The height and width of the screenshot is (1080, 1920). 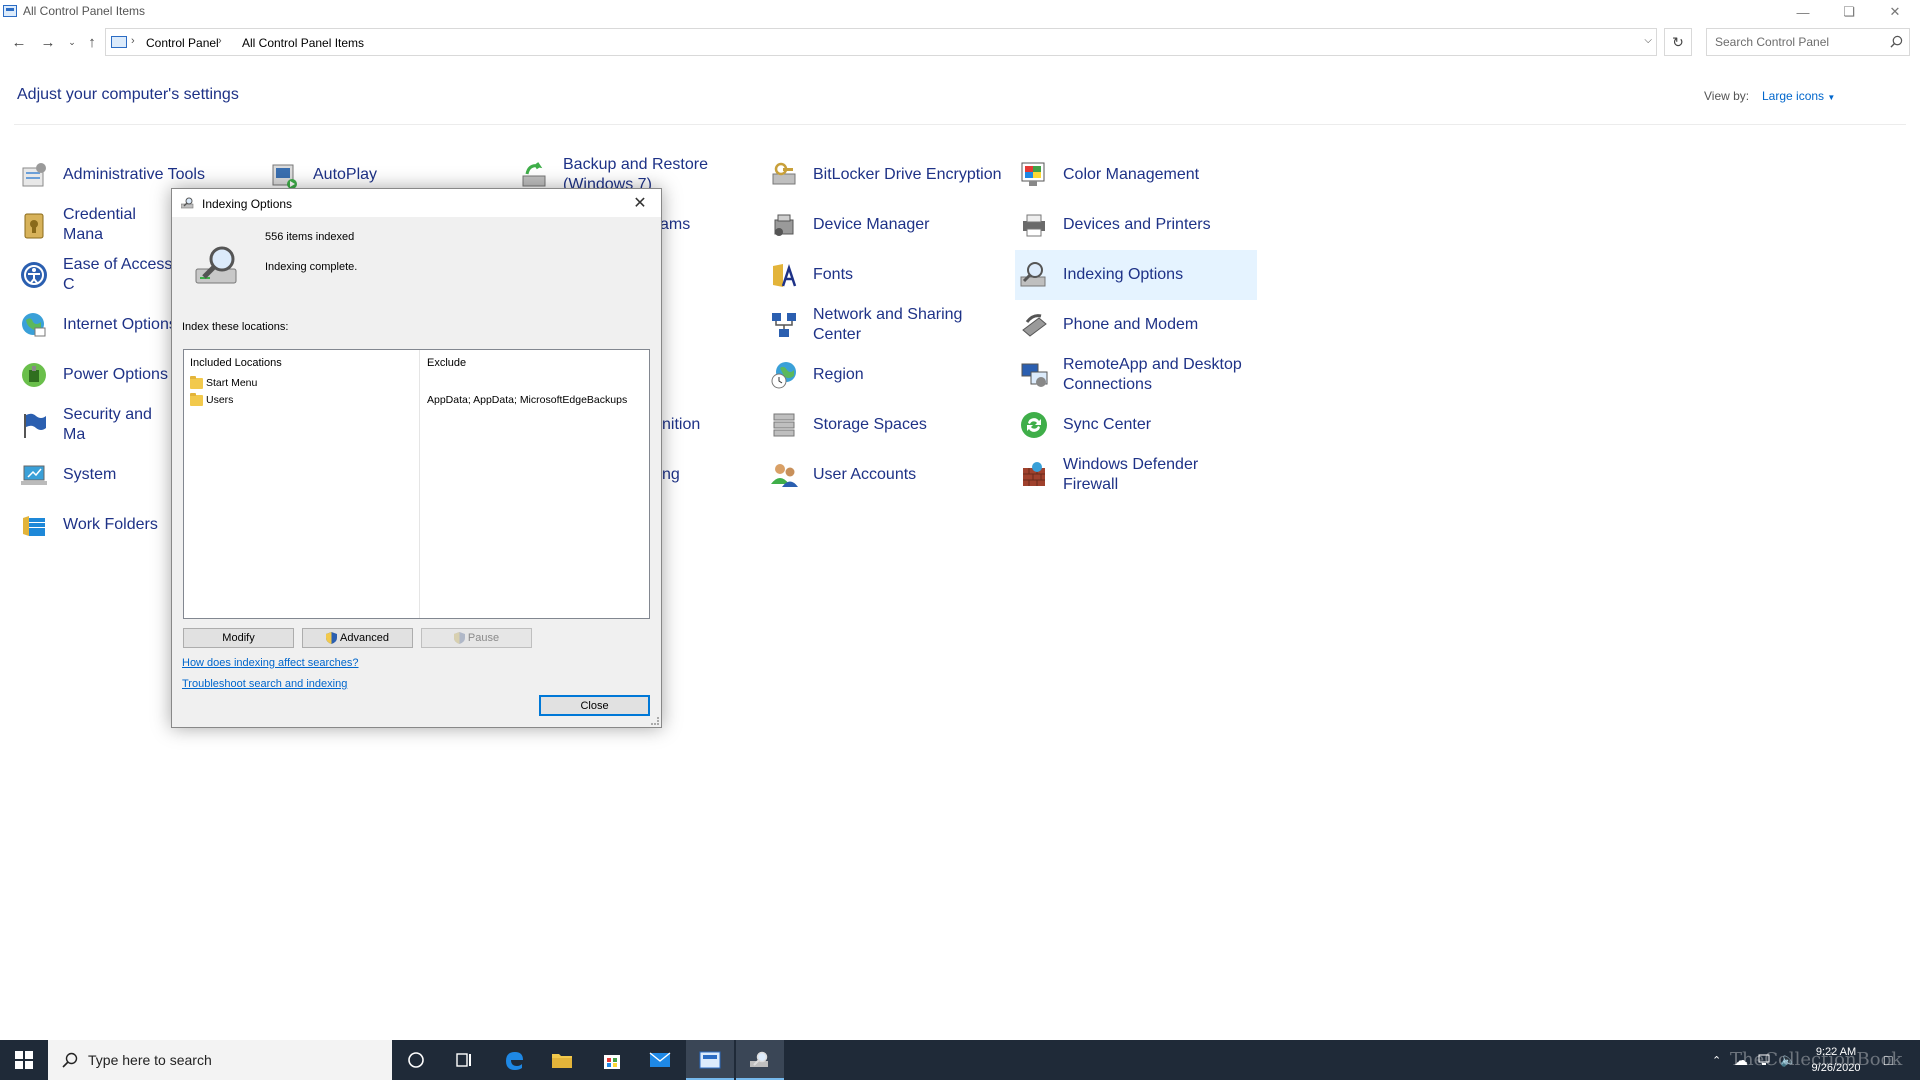 I want to click on recent-locations-chevron-icon: ⌄, so click(x=72, y=42).